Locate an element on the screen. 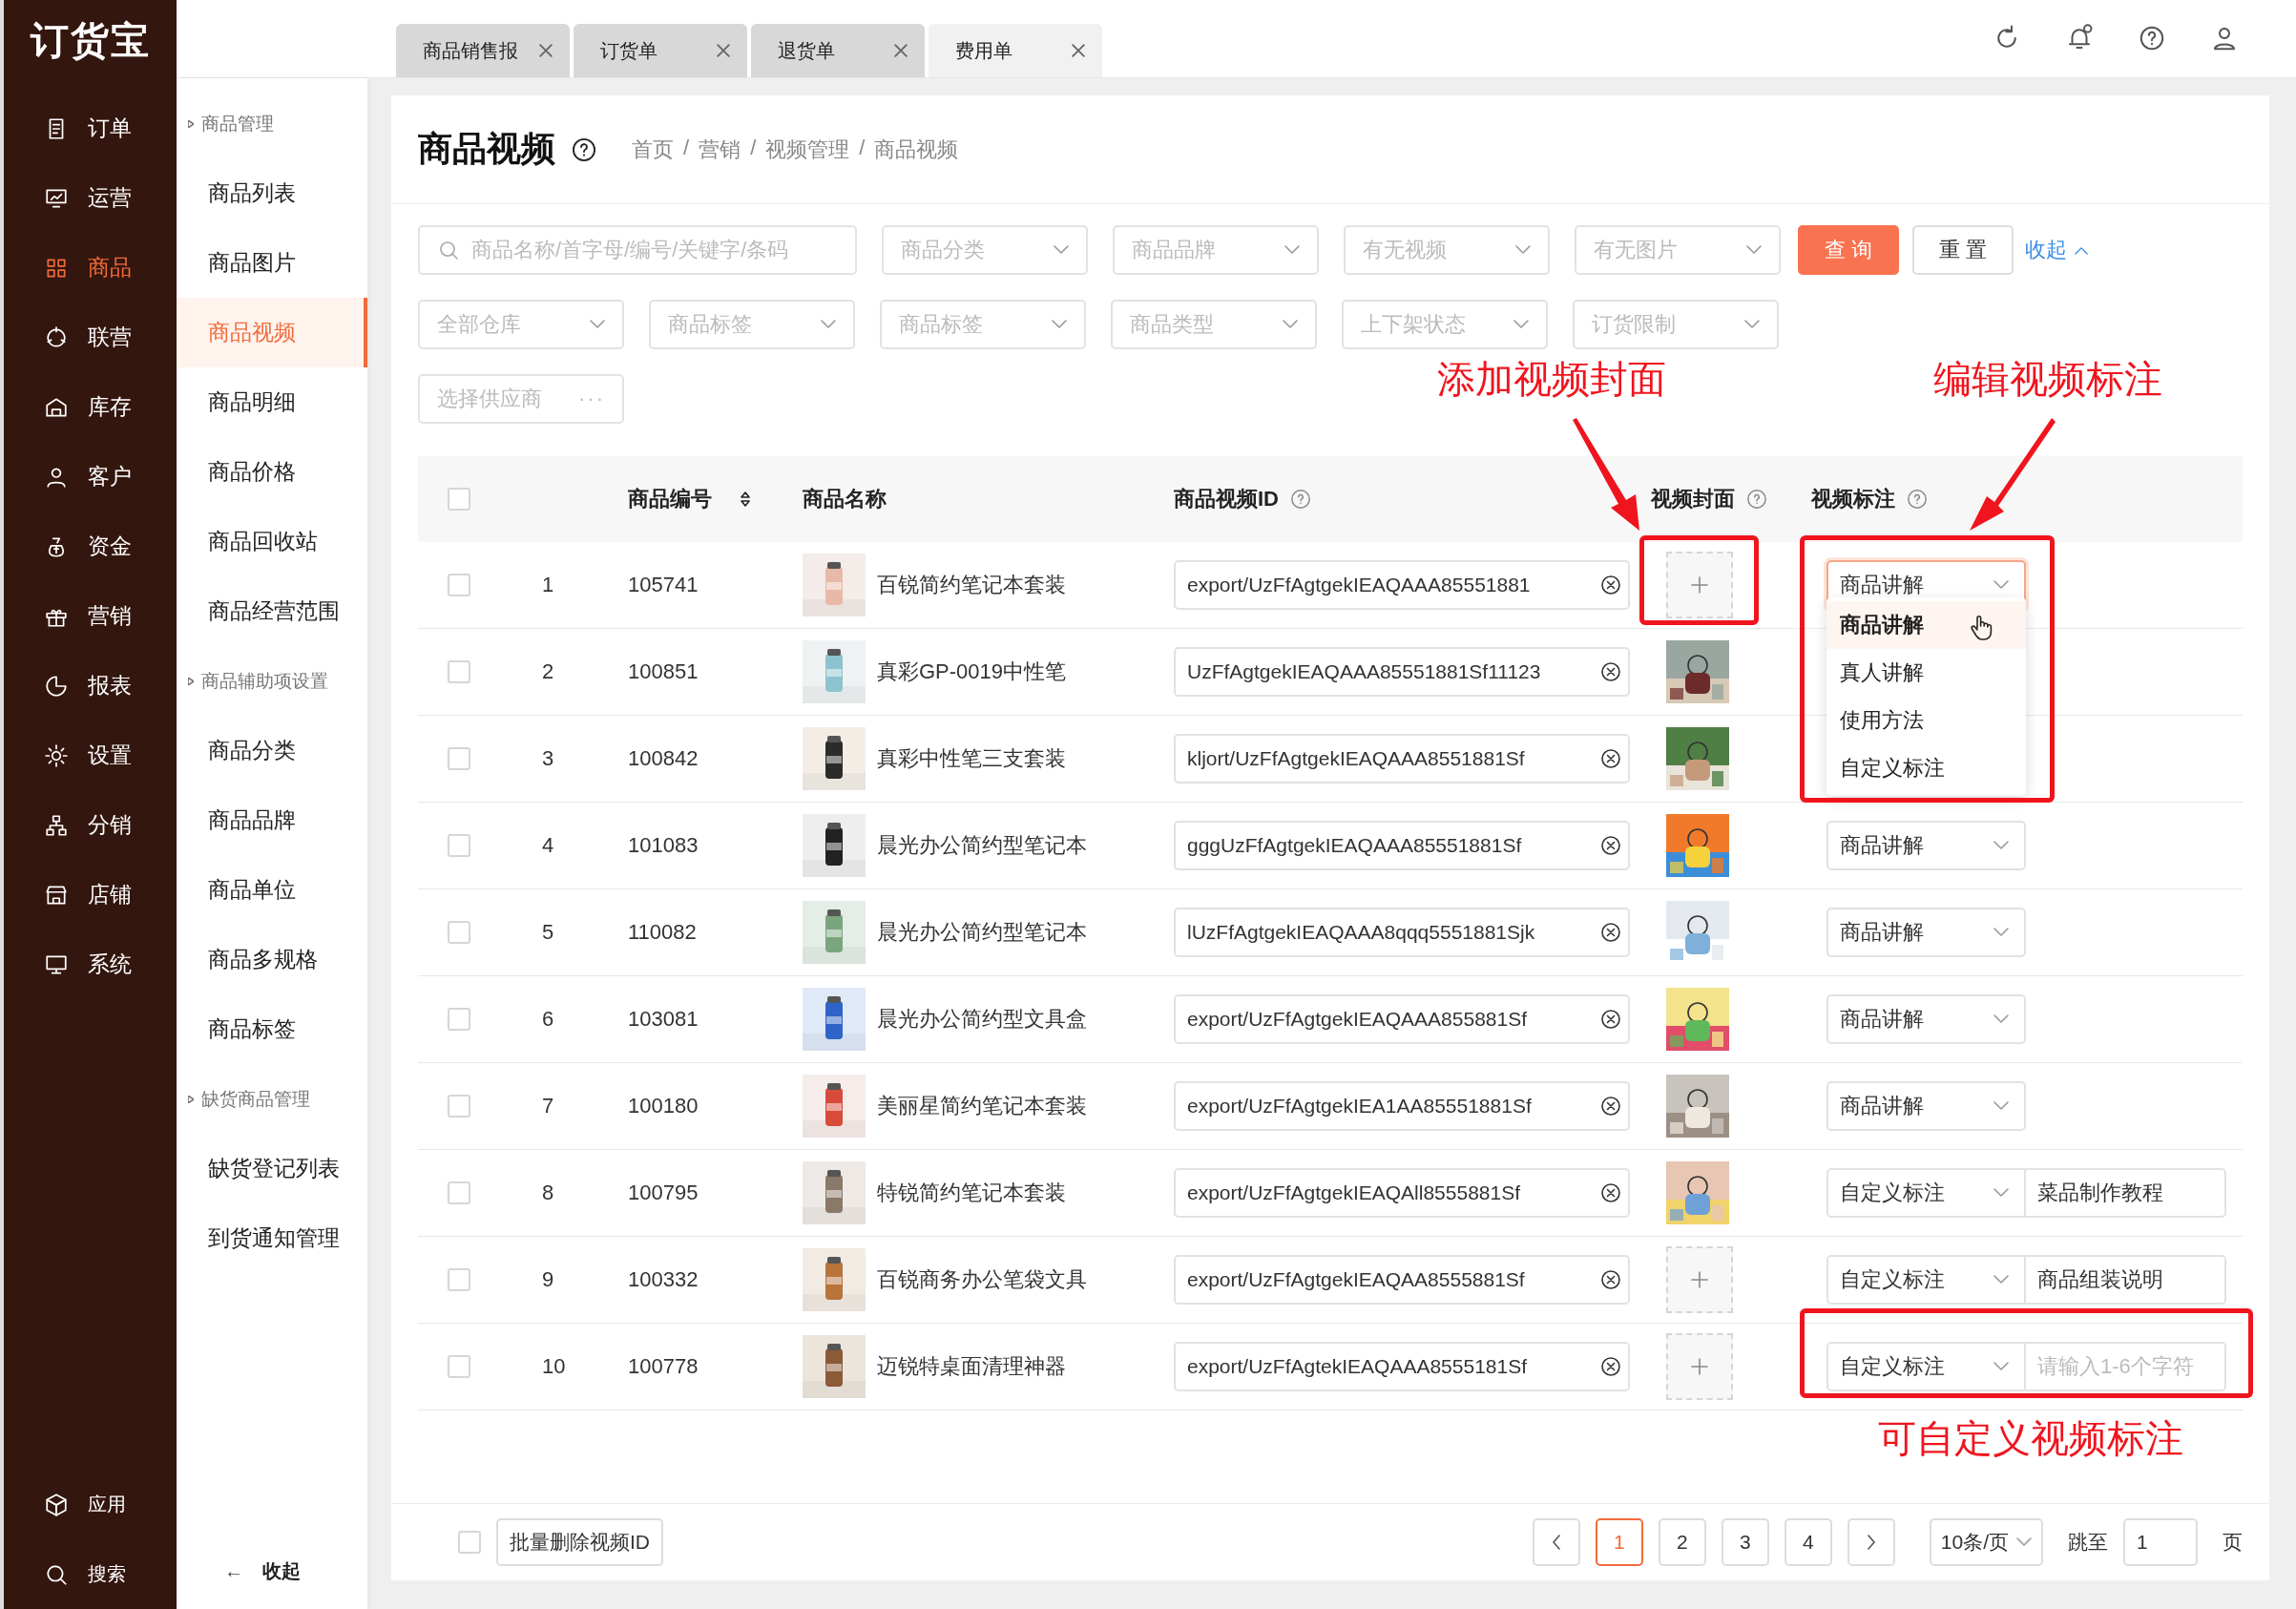 This screenshot has height=1609, width=2296. input-field: gggUzFfAgtgekIEAQAAA85551881Sf is located at coordinates (1402, 845).